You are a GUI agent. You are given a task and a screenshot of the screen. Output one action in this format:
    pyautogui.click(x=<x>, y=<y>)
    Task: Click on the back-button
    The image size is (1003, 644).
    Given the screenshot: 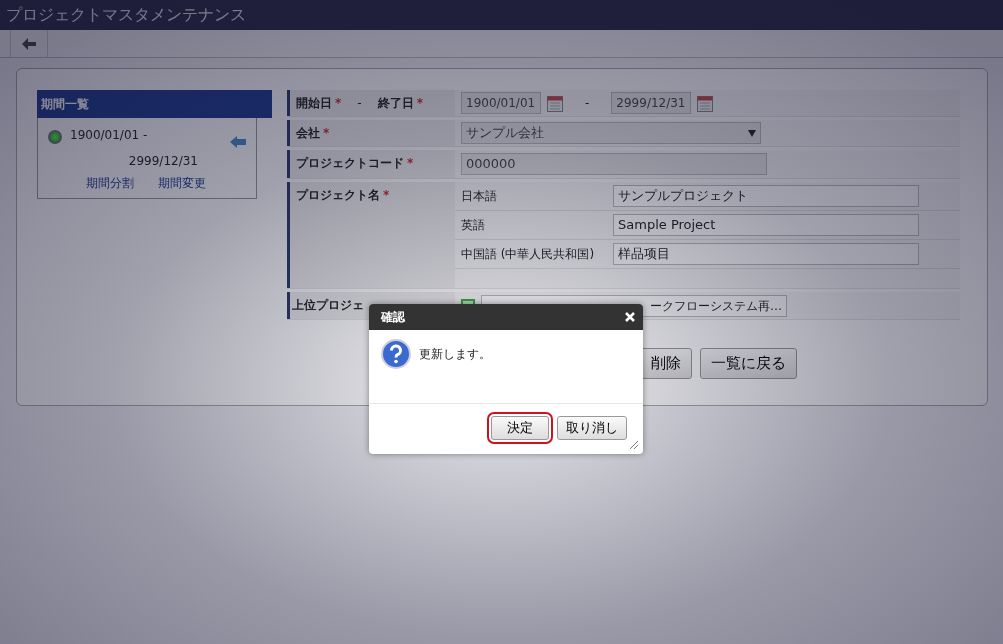 What is the action you would take?
    pyautogui.click(x=29, y=43)
    